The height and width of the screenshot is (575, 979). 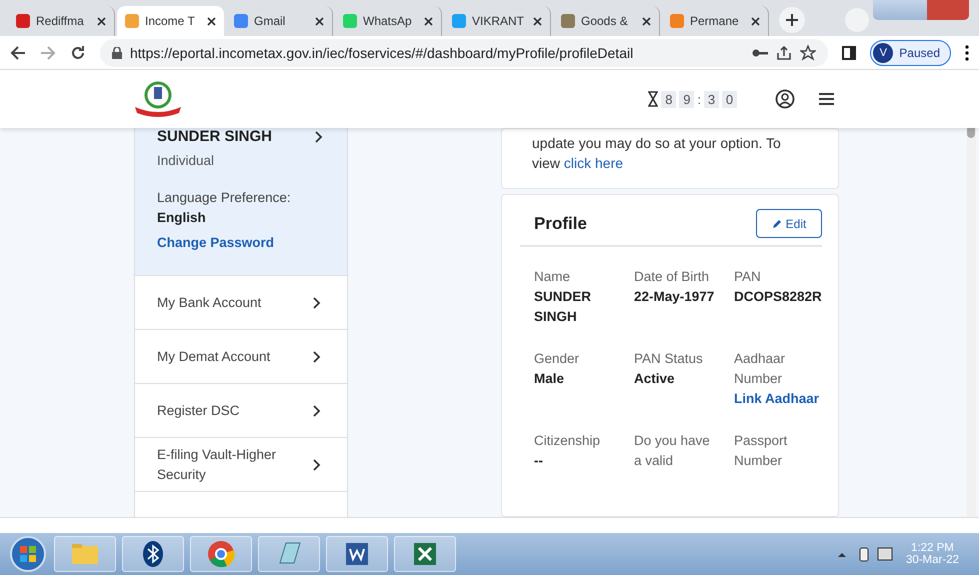 What do you see at coordinates (224, 197) in the screenshot?
I see `language-label: Language Preference:` at bounding box center [224, 197].